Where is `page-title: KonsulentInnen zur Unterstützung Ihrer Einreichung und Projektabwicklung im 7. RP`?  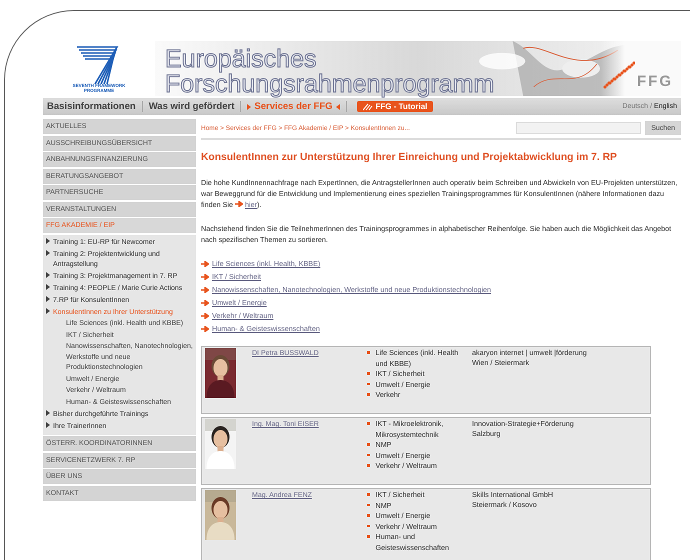 page-title: KonsulentInnen zur Unterstützung Ihrer Einreichung und Projektabwicklung im 7. RP is located at coordinates (409, 157).